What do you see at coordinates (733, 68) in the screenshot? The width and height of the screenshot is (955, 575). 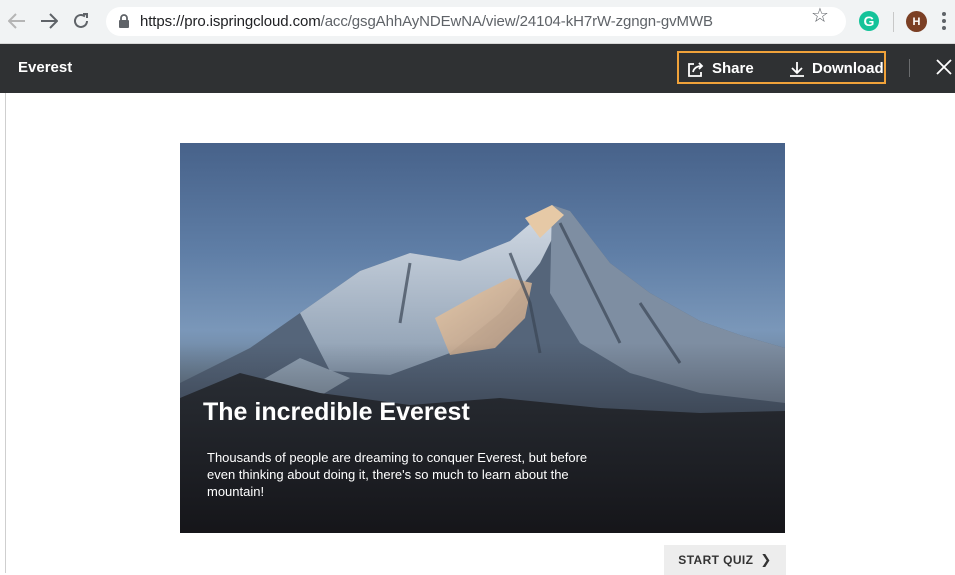 I see `share-label: Share` at bounding box center [733, 68].